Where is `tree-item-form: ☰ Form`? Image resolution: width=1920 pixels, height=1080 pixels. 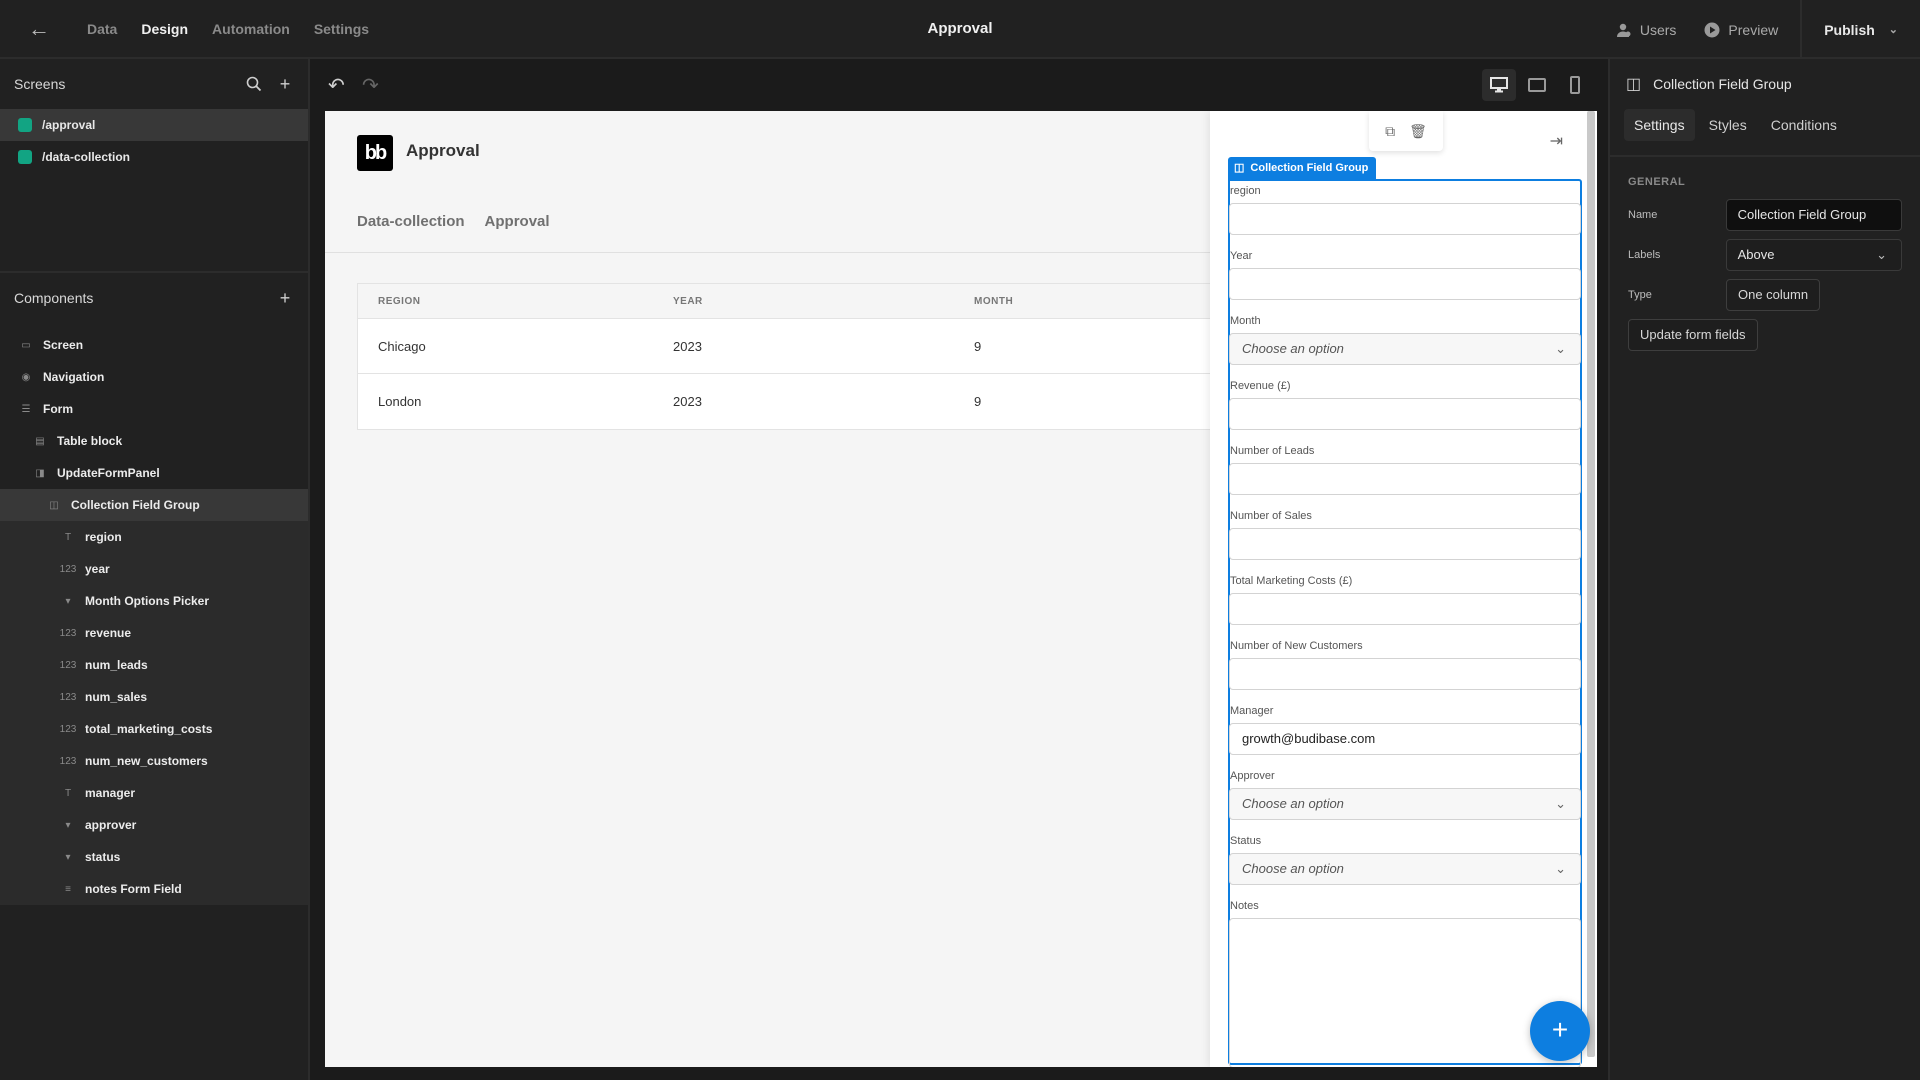
tree-item-form: ☰ Form is located at coordinates (154, 409).